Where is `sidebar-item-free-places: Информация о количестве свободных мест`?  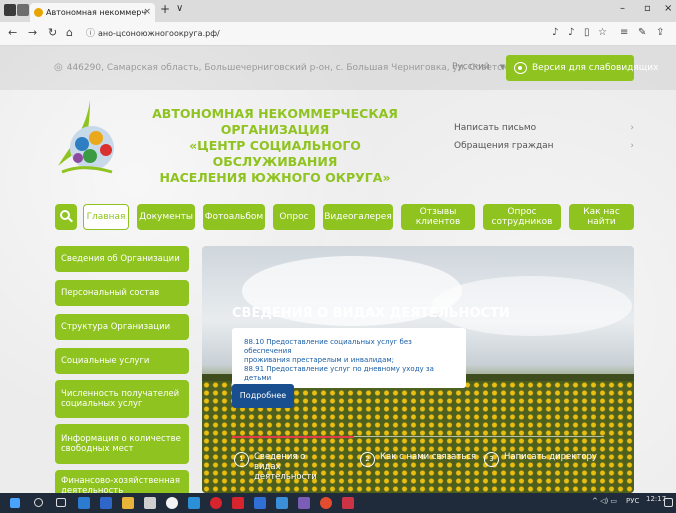 sidebar-item-free-places: Информация о количестве свободных мест is located at coordinates (122, 444).